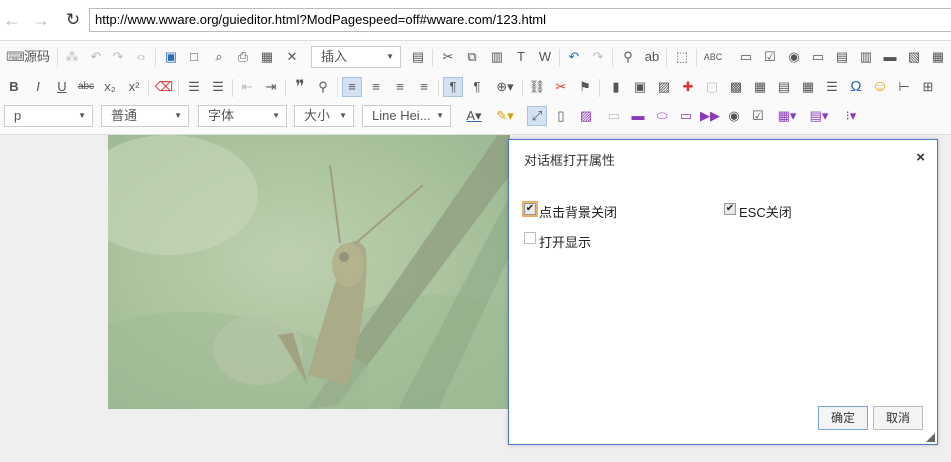 This screenshot has width=951, height=462. I want to click on redo-icon: ↷, so click(598, 57).